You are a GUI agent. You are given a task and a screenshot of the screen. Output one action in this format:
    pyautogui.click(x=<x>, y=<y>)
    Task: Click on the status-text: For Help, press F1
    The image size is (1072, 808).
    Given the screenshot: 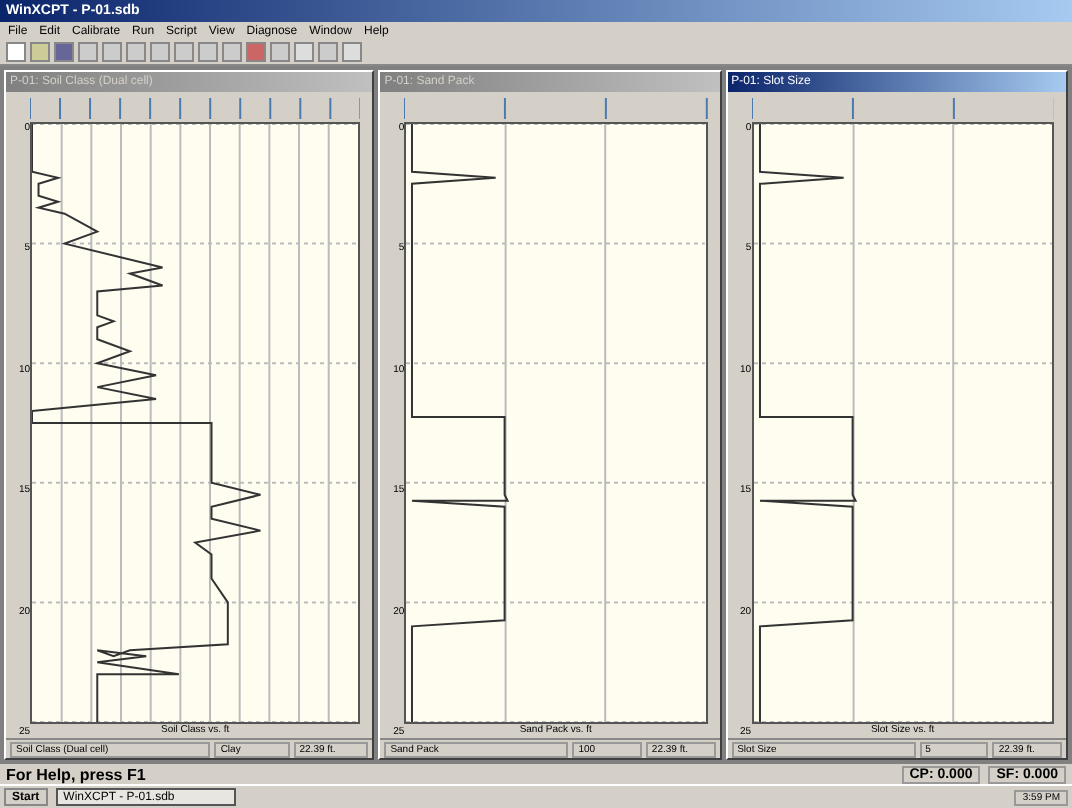 What is the action you would take?
    pyautogui.click(x=77, y=774)
    